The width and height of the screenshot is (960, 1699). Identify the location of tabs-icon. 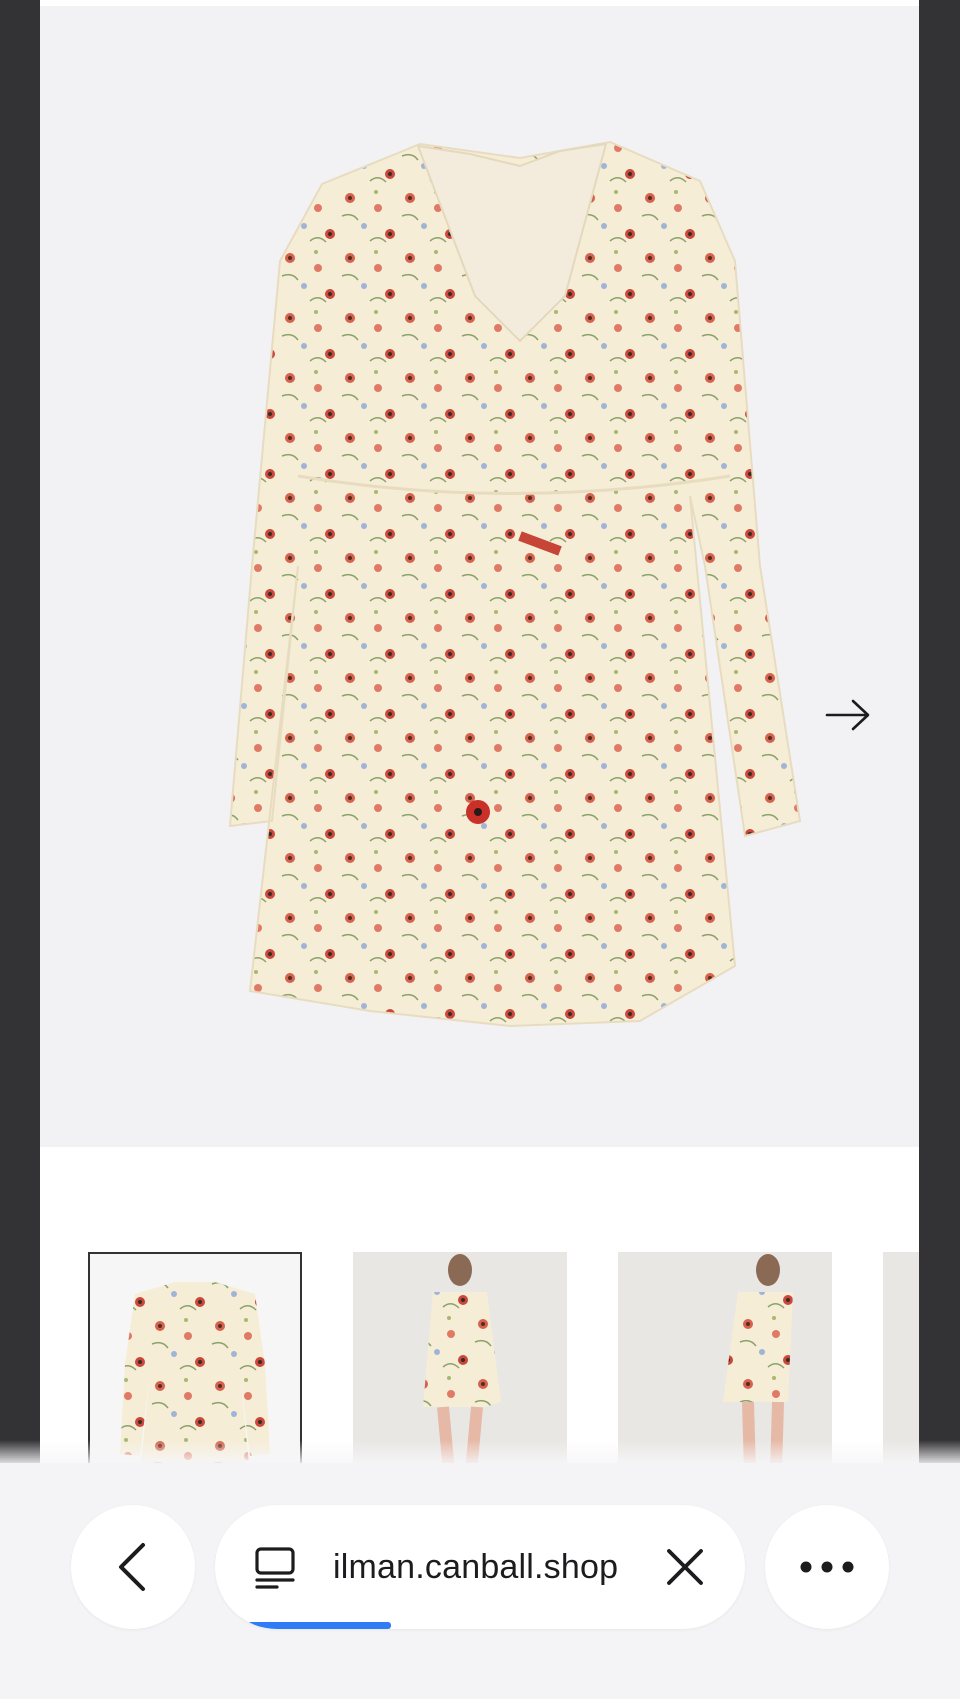
(275, 1567).